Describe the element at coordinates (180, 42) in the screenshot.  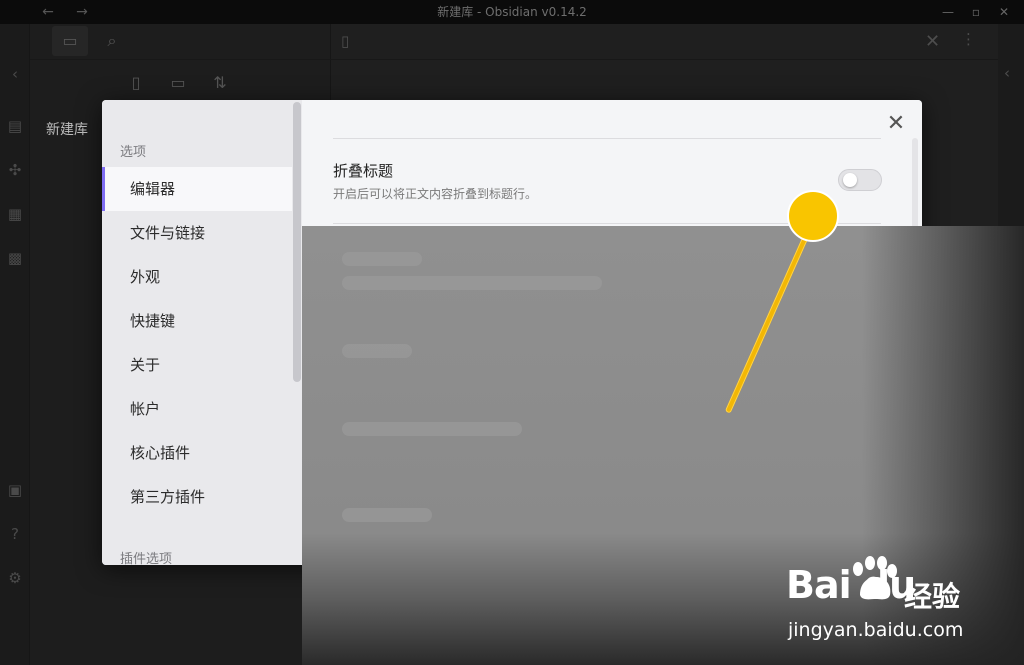
I see `file-pane-topbar: ▭ ⌕` at that location.